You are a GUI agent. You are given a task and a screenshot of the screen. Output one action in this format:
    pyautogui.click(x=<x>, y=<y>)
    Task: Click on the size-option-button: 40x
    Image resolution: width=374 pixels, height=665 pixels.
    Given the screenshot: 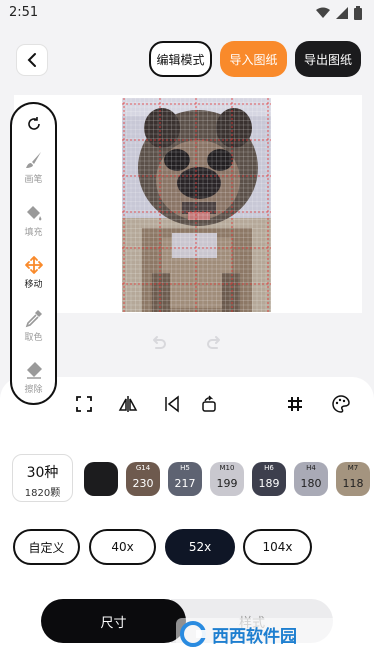 What is the action you would take?
    pyautogui.click(x=122, y=547)
    